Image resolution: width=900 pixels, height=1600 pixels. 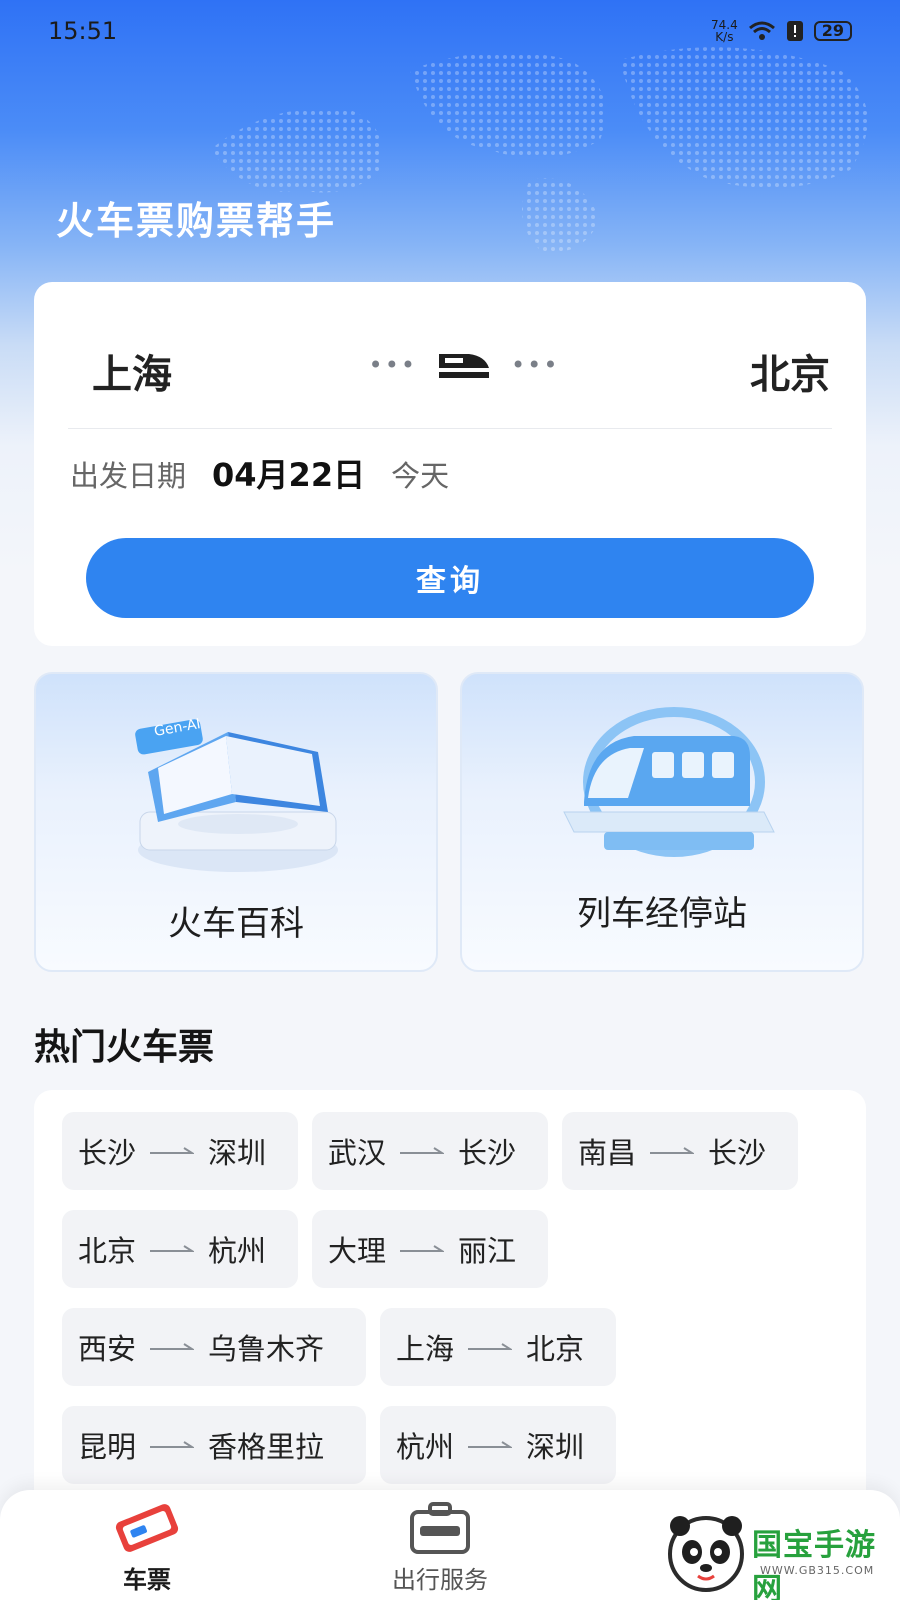 I want to click on ticket-icon, so click(x=147, y=1528).